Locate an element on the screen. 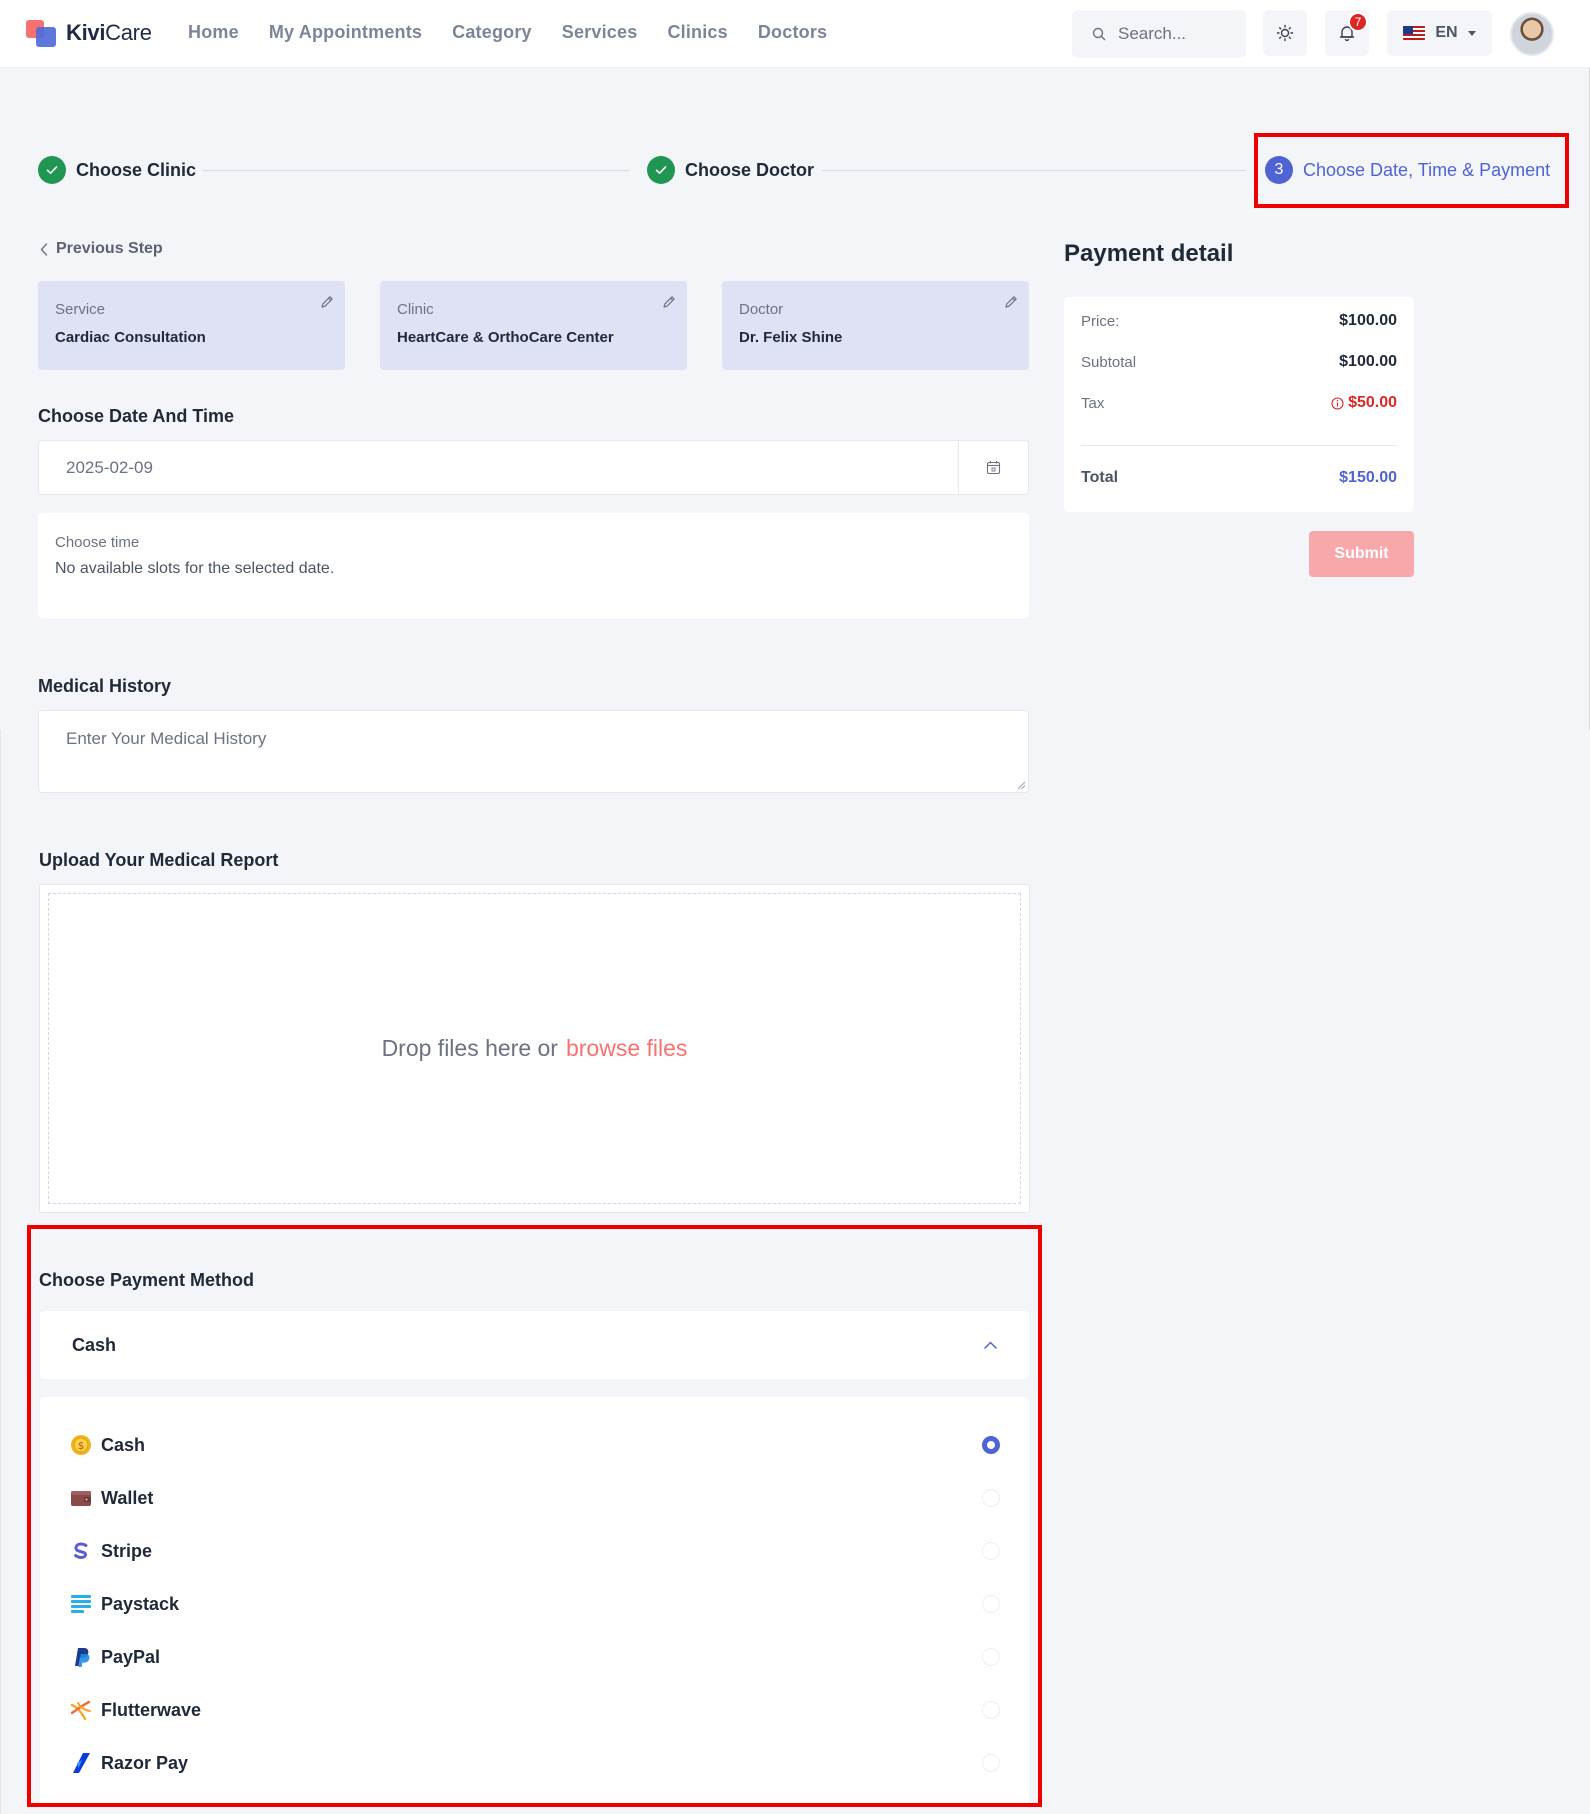  brand-name: KiviCare is located at coordinates (109, 32).